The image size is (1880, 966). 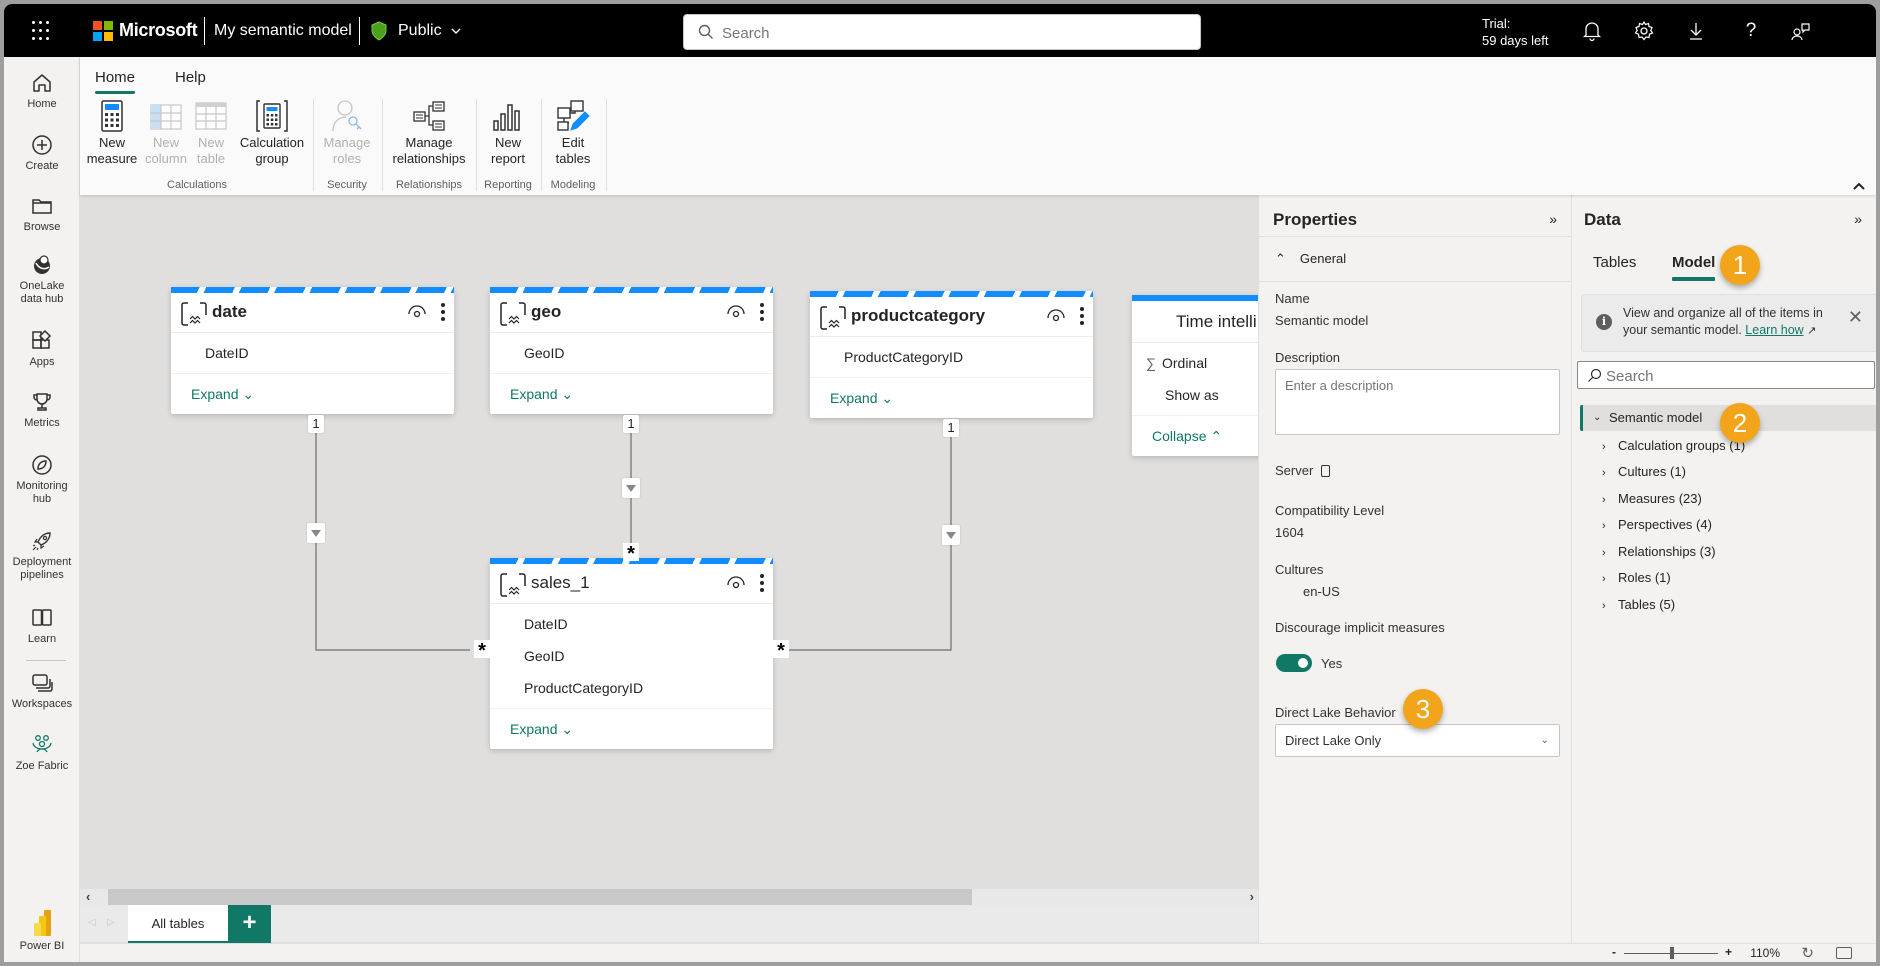 I want to click on nav-workspaces: Workspaces, so click(x=42, y=691).